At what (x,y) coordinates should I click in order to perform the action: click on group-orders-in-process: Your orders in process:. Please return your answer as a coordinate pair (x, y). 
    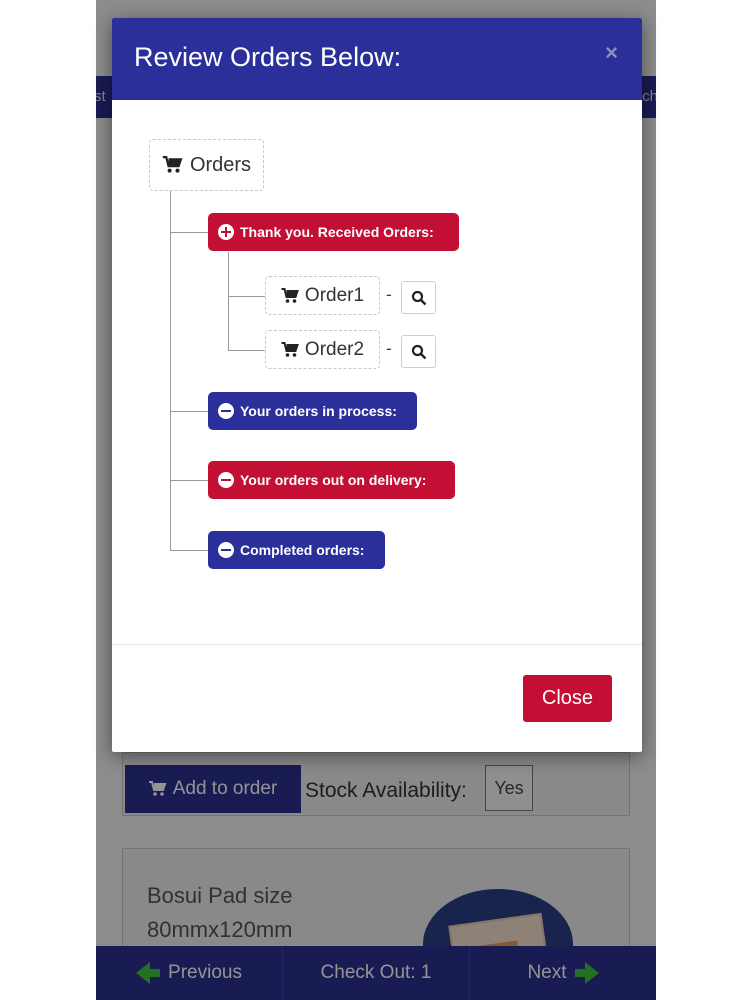
    Looking at the image, I should click on (312, 411).